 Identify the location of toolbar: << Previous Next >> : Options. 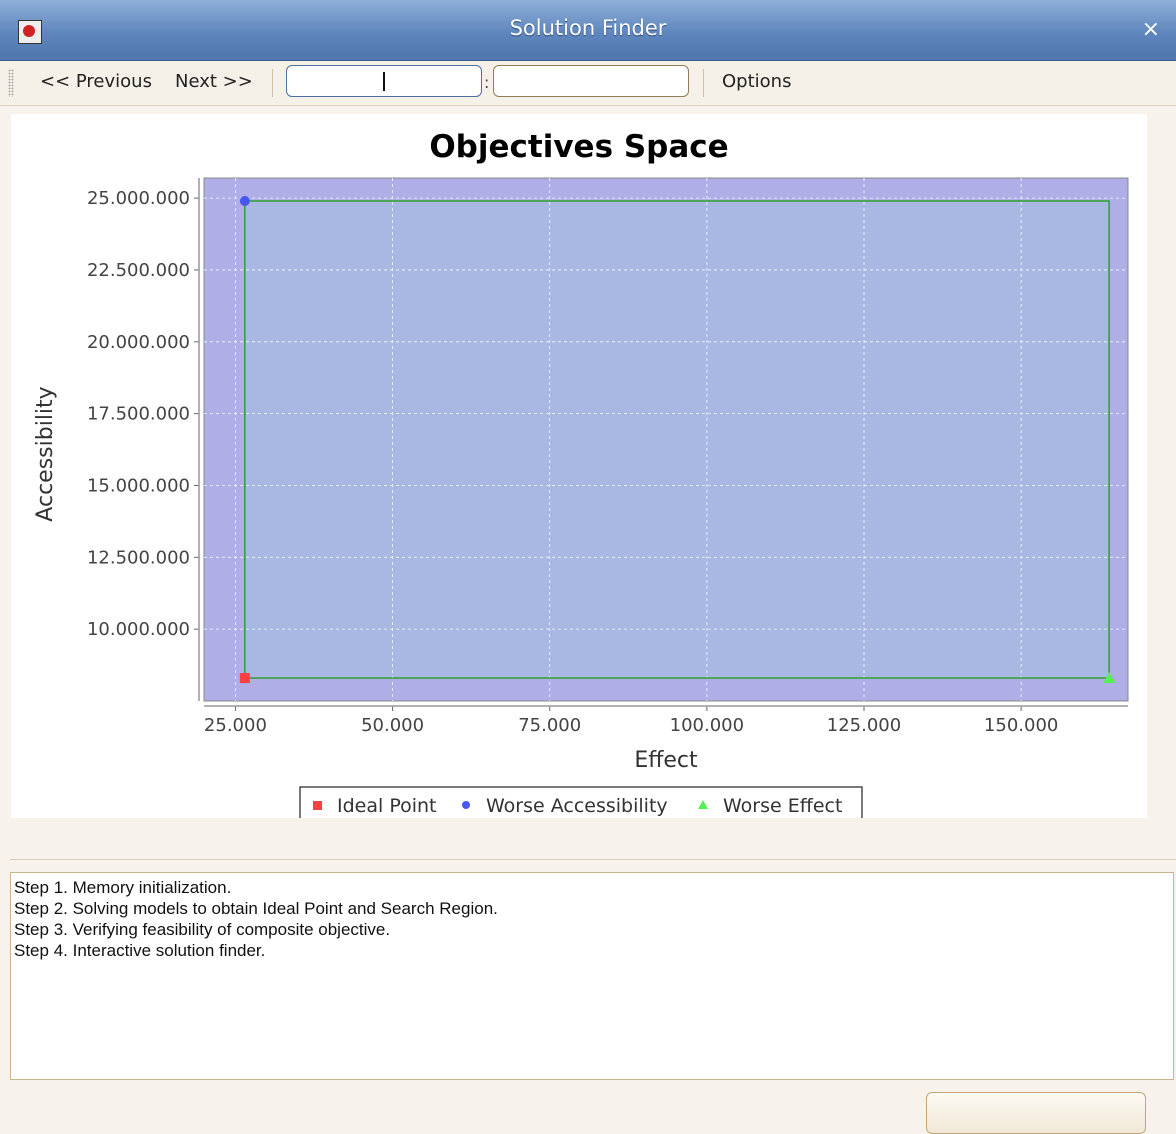
(588, 83).